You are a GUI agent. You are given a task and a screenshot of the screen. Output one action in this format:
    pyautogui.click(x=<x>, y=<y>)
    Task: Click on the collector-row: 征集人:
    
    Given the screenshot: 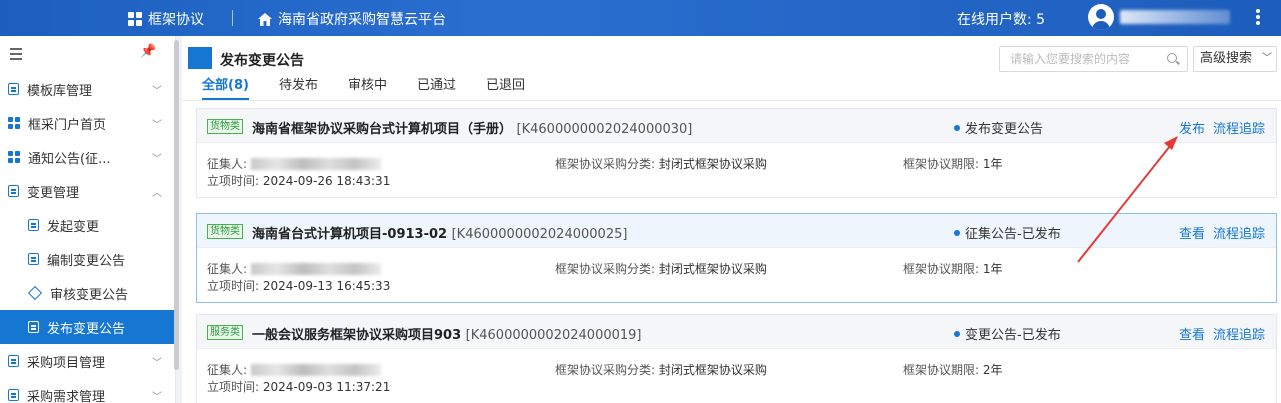 What is the action you would take?
    pyautogui.click(x=294, y=163)
    